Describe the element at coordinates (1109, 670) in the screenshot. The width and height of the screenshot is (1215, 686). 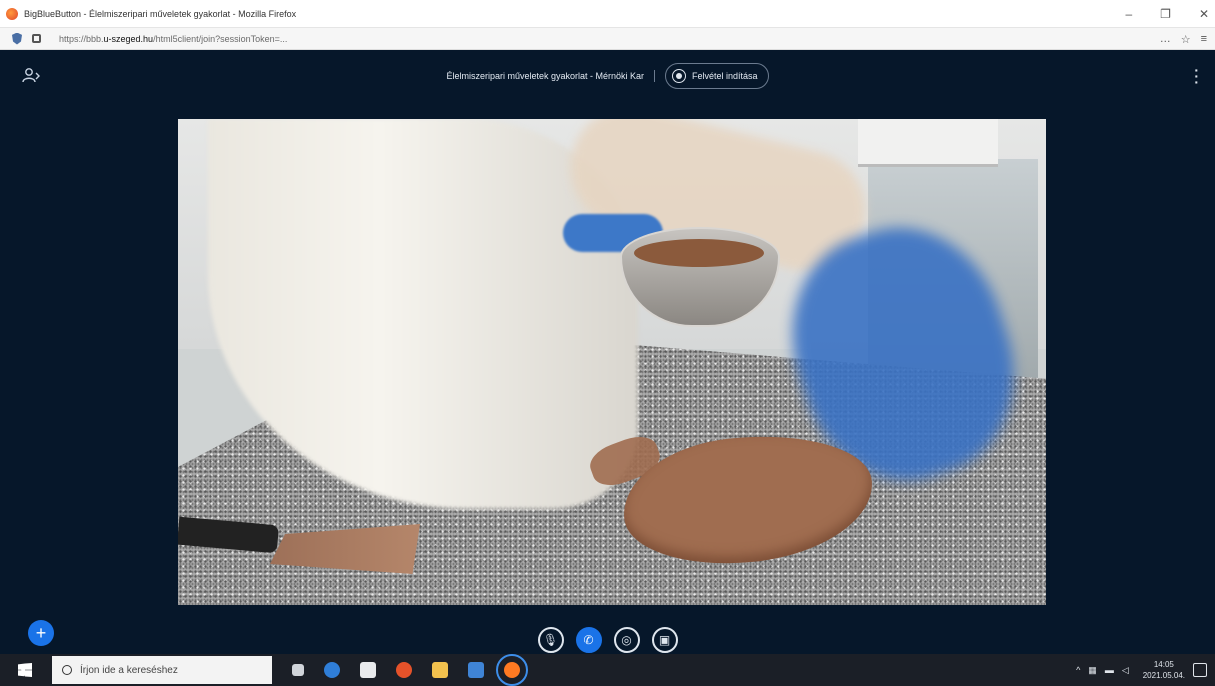
I see `battery-icon: ▬` at that location.